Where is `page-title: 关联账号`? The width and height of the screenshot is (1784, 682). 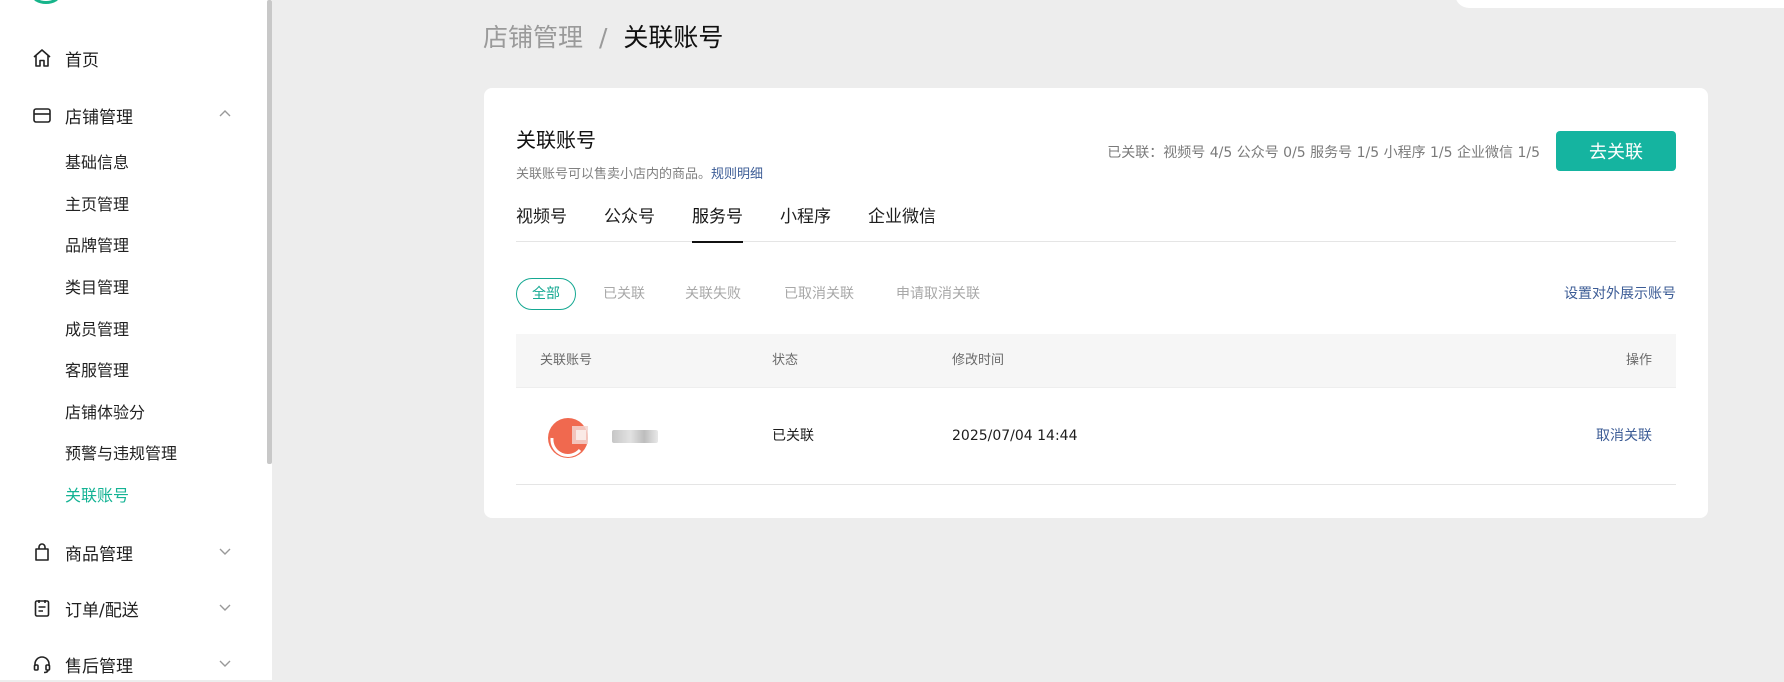 page-title: 关联账号 is located at coordinates (673, 37).